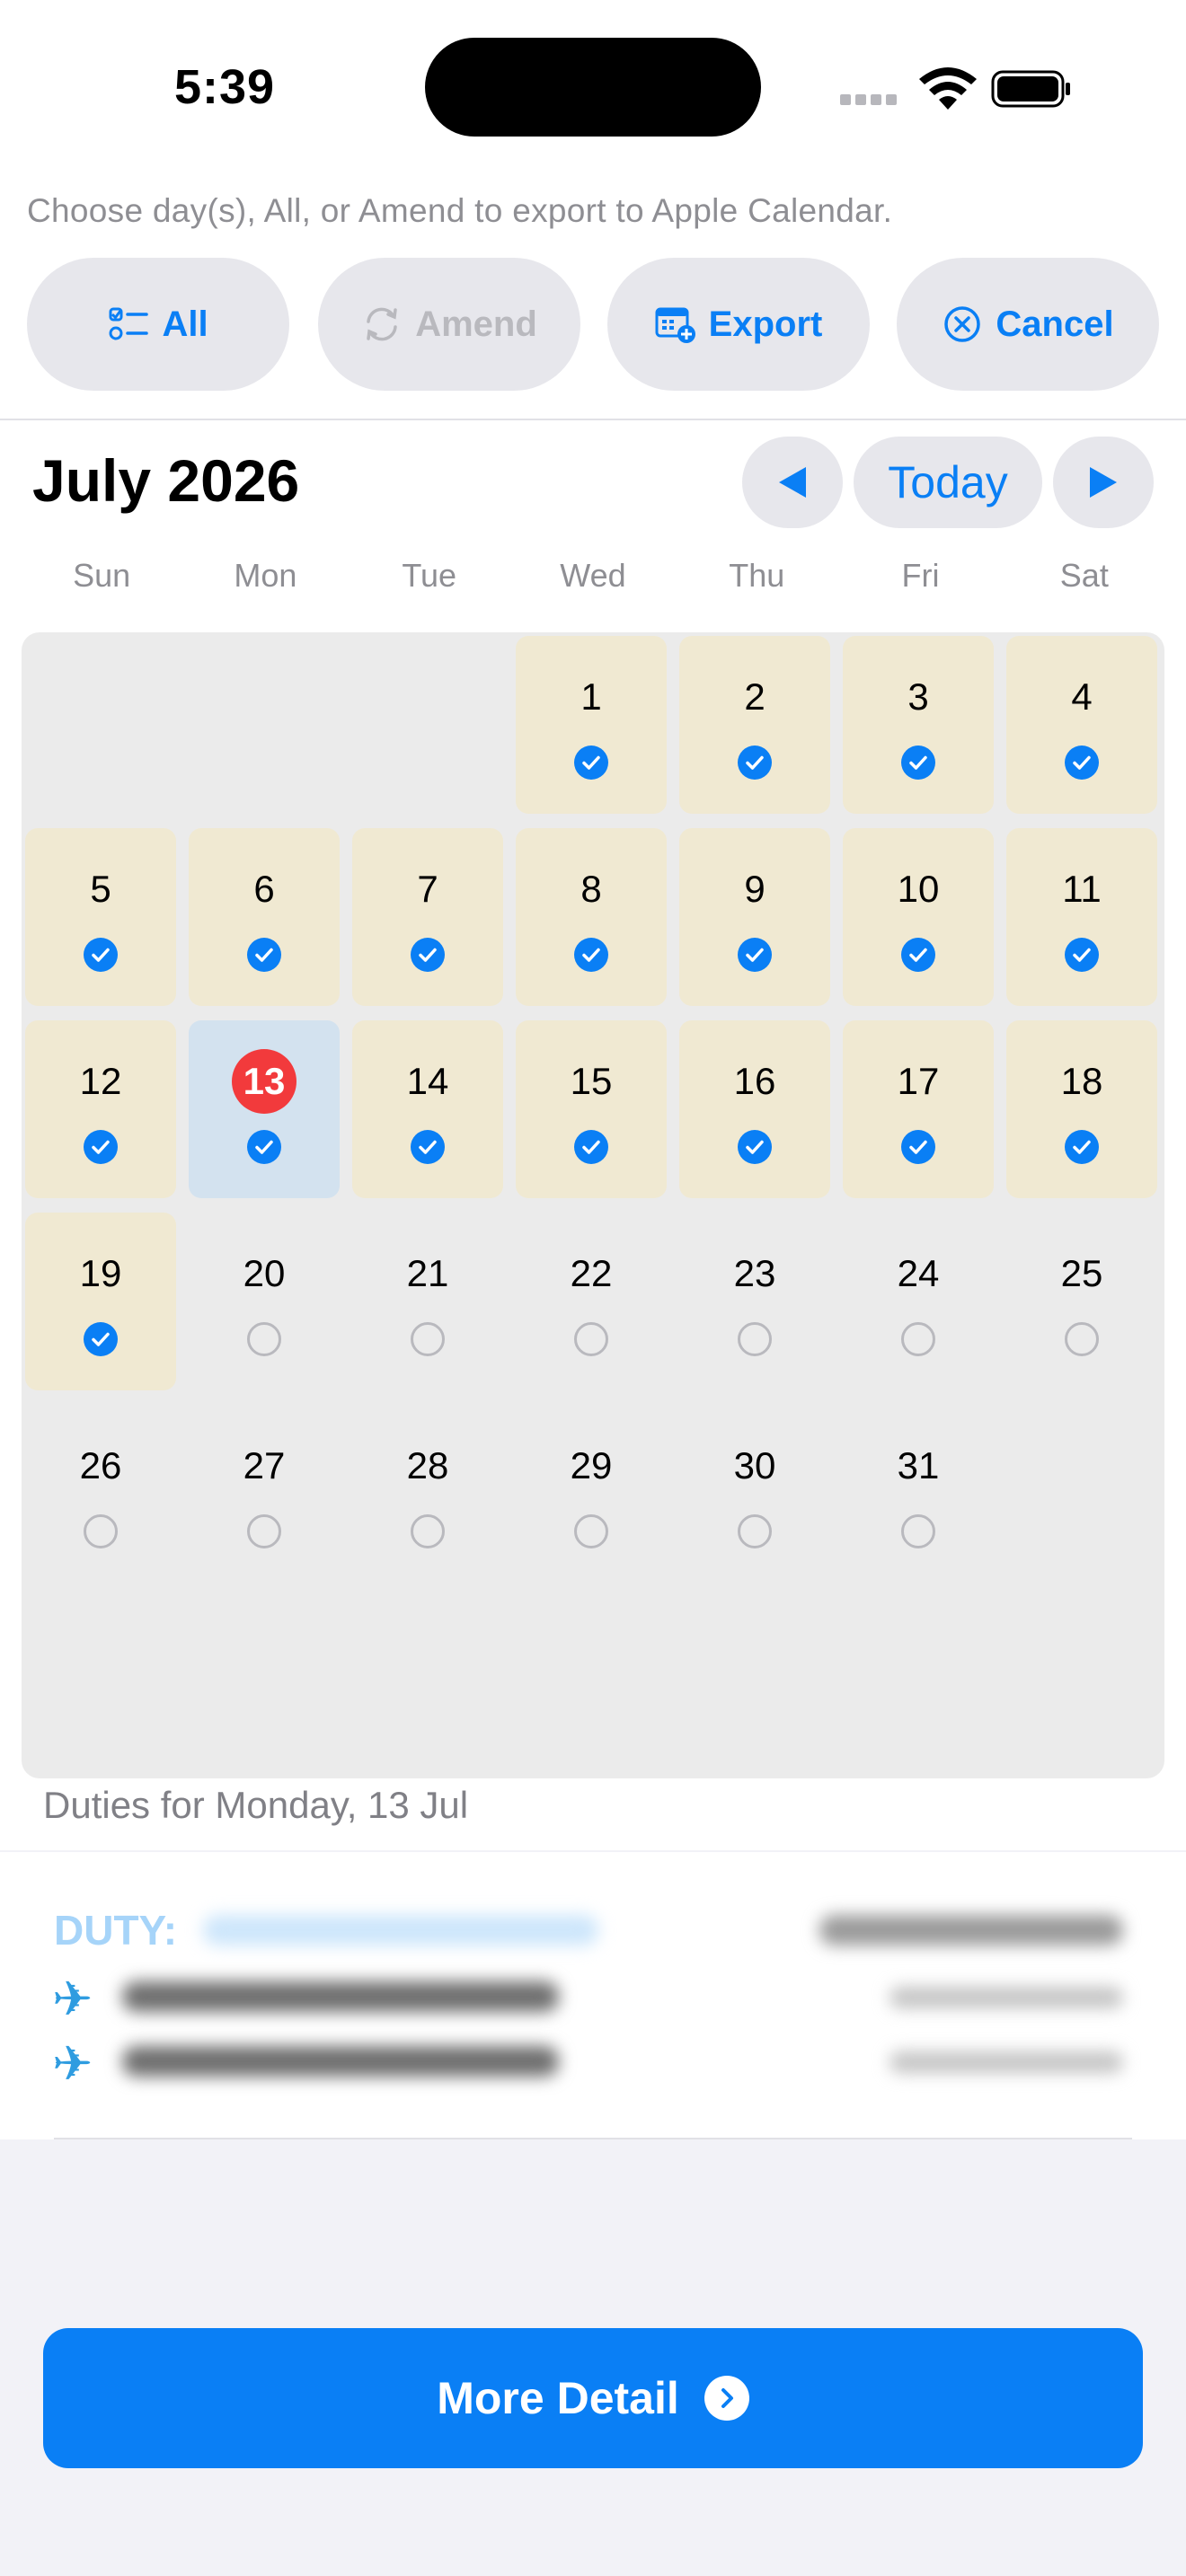 Image resolution: width=1186 pixels, height=2576 pixels. Describe the element at coordinates (870, 101) in the screenshot. I see `cellular-signal-icon` at that location.